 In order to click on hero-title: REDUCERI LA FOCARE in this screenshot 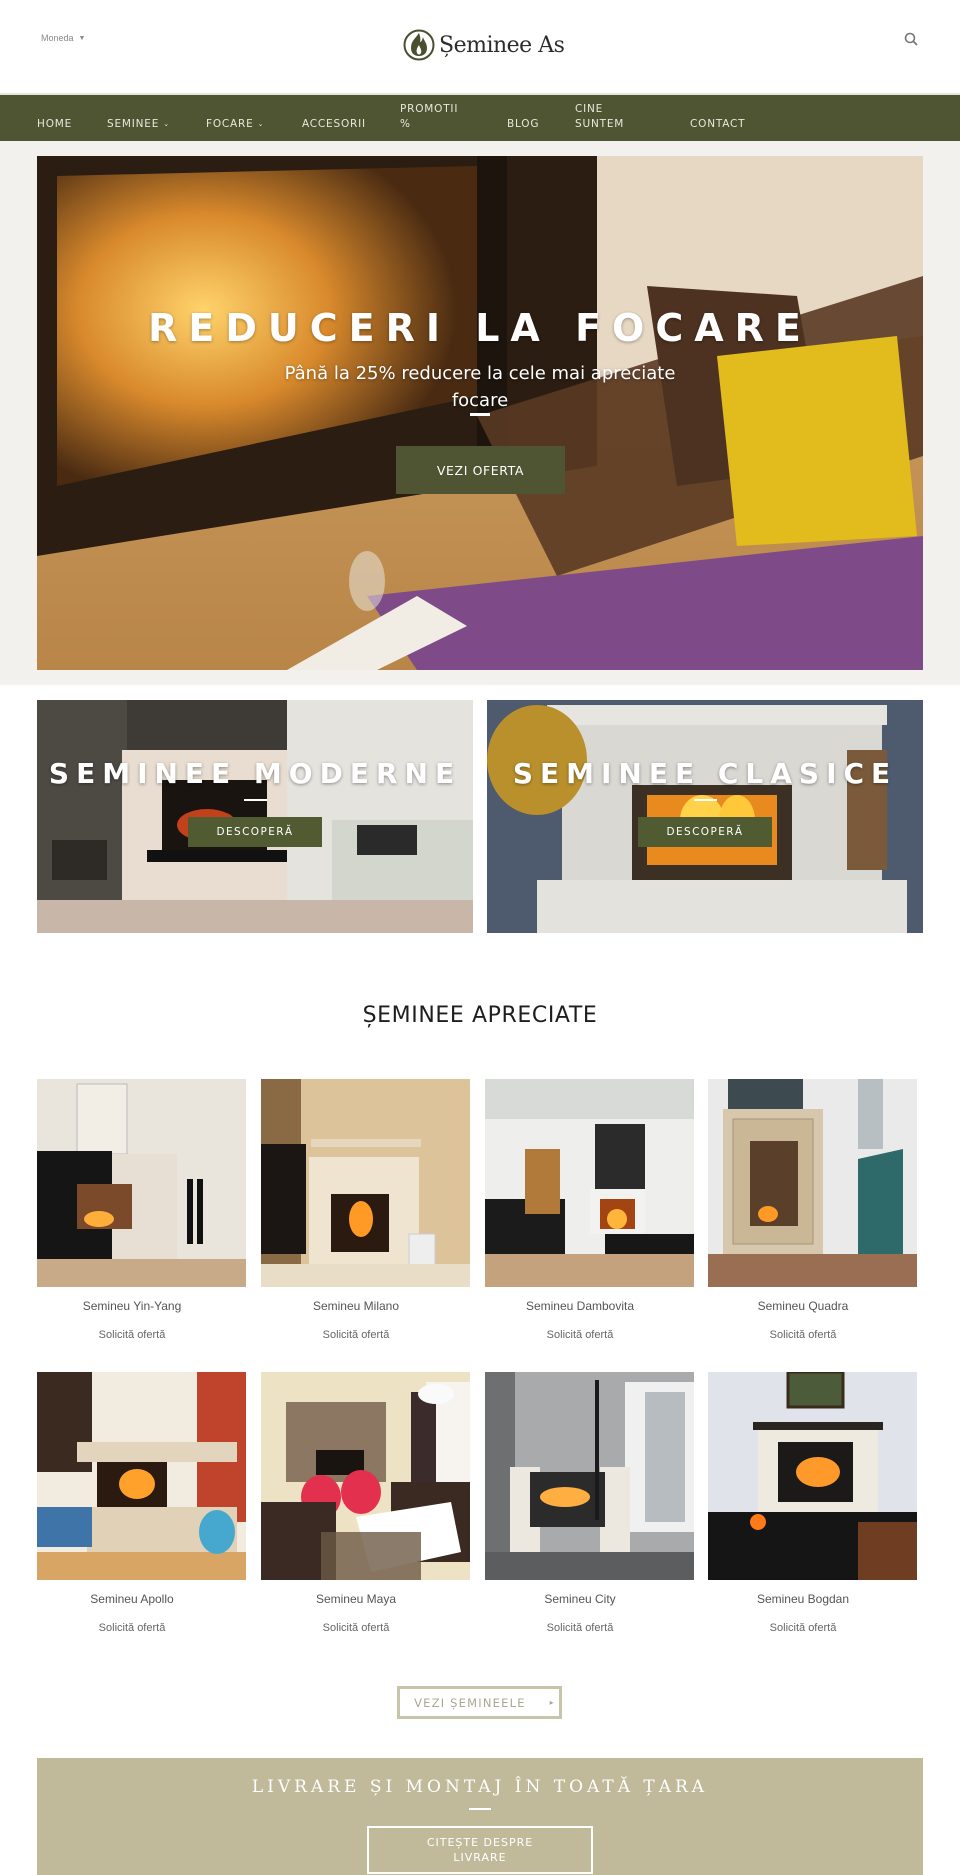, I will do `click(480, 328)`.